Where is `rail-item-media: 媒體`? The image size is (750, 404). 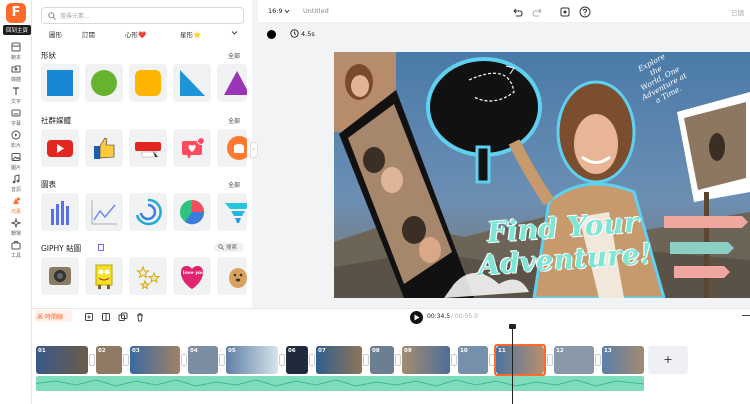
rail-item-media: 媒體 is located at coordinates (16, 74).